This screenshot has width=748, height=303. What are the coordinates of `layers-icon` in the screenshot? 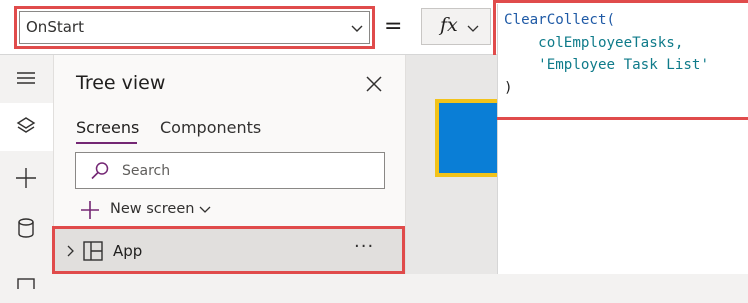 It's located at (26, 125).